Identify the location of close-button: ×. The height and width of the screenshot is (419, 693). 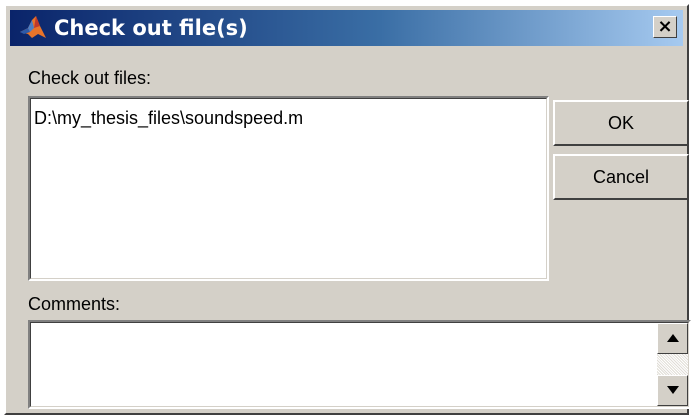
(665, 27).